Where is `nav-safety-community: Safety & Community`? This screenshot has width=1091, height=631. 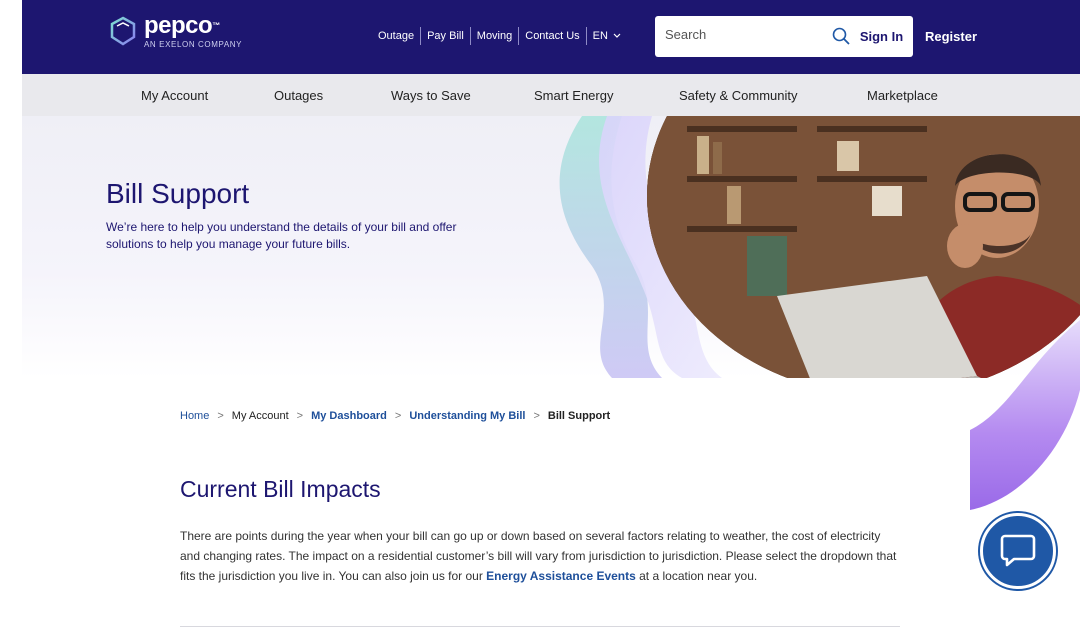 nav-safety-community: Safety & Community is located at coordinates (738, 95).